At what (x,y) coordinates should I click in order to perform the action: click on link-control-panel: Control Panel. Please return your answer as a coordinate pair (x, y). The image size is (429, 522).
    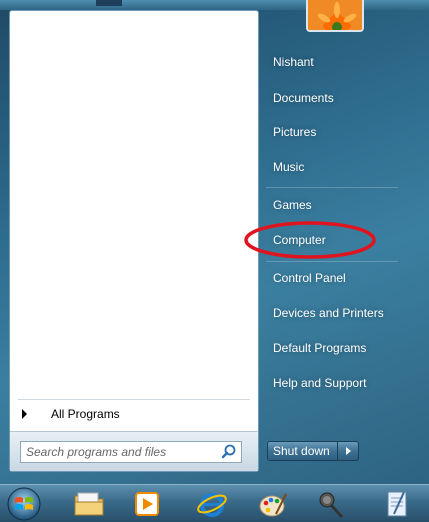
    Looking at the image, I should click on (331, 278).